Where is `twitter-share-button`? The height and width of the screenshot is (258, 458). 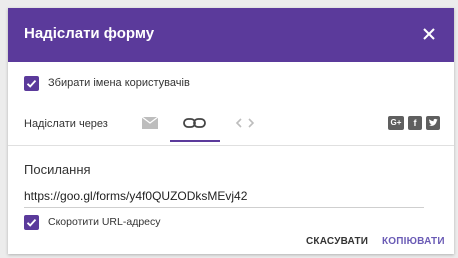 twitter-share-button is located at coordinates (433, 123).